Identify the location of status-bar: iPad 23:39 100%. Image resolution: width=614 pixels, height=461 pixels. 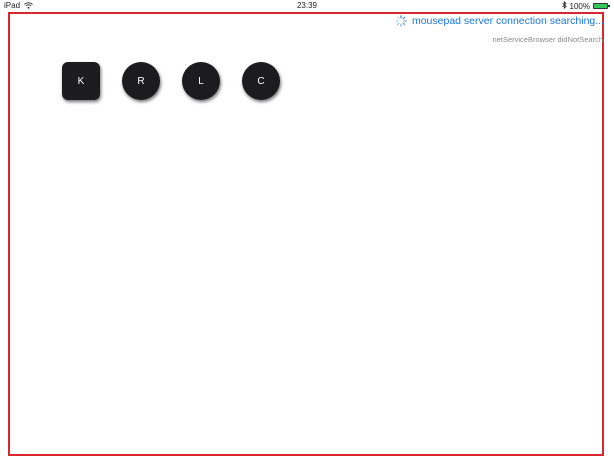
(307, 6).